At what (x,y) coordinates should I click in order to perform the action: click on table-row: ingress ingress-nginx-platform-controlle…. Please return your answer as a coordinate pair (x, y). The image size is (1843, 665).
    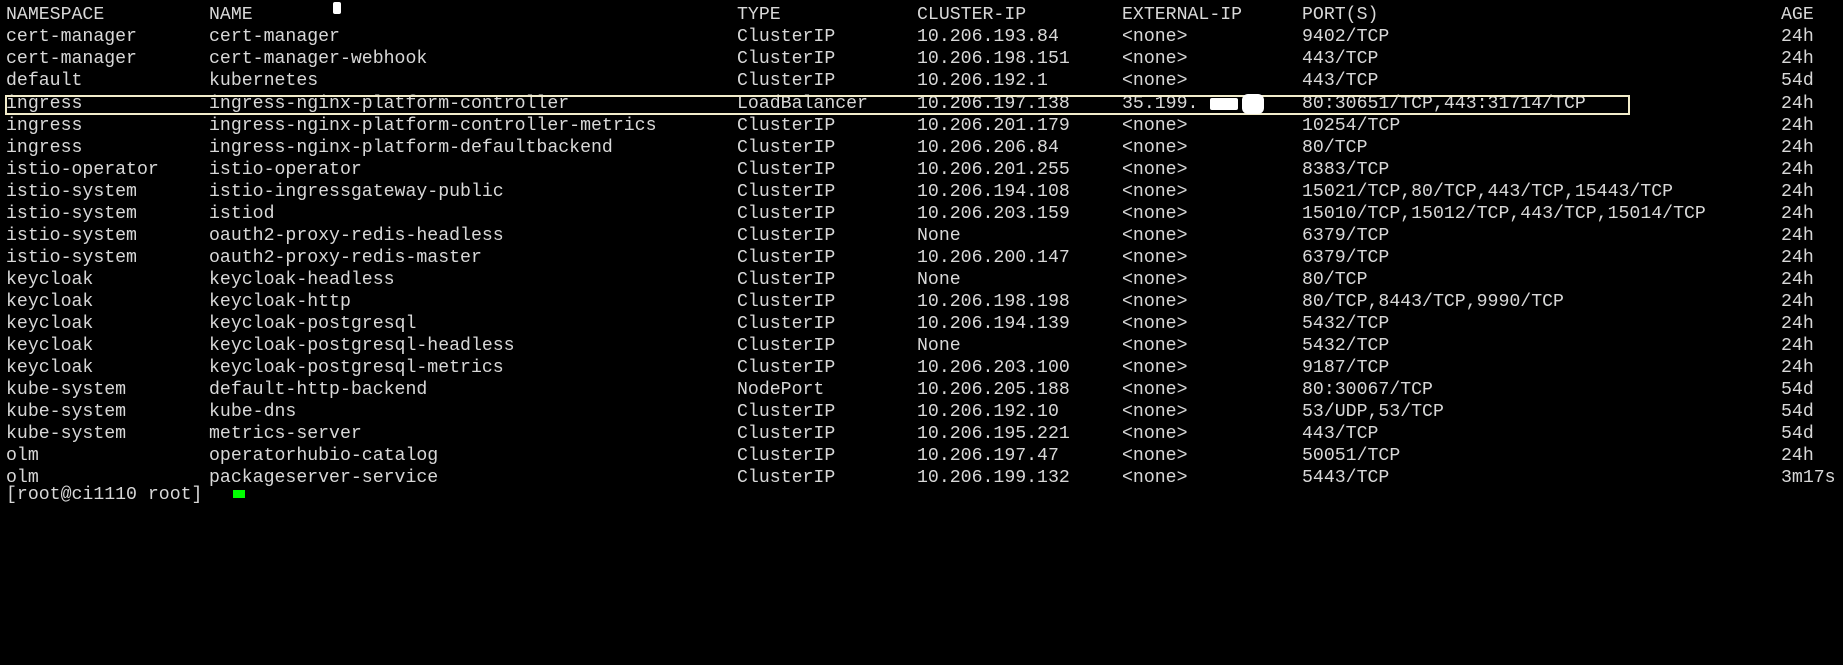
    Looking at the image, I should click on (921, 126).